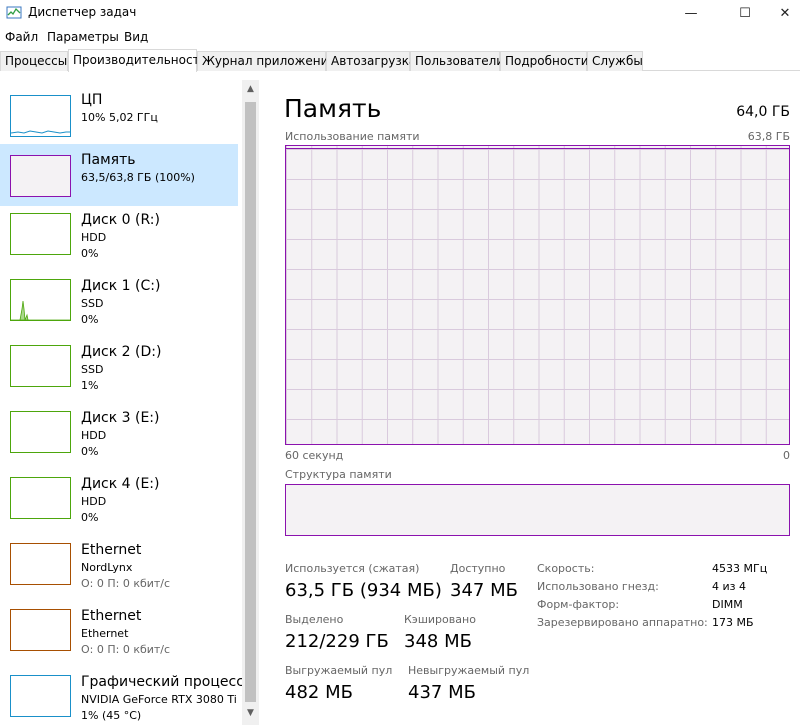  I want to click on sidebar-item-memory: Память 63,5/63,8 ГБ (100%), so click(119, 175).